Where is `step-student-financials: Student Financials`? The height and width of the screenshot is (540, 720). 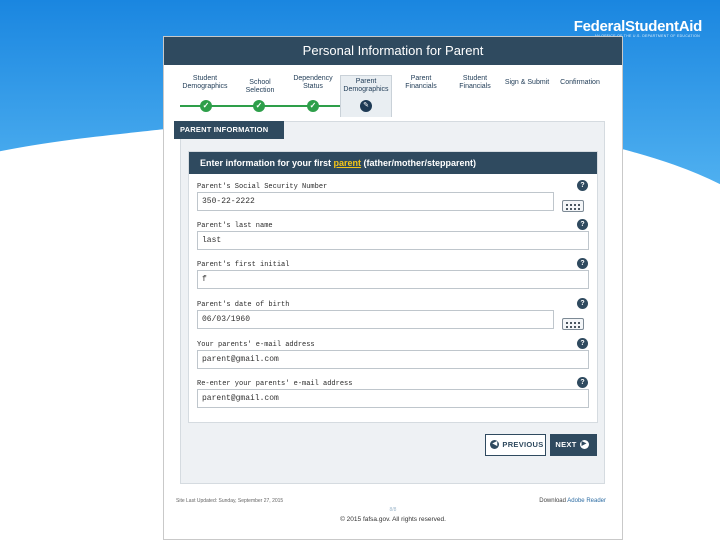
step-student-financials: Student Financials is located at coordinates (475, 96).